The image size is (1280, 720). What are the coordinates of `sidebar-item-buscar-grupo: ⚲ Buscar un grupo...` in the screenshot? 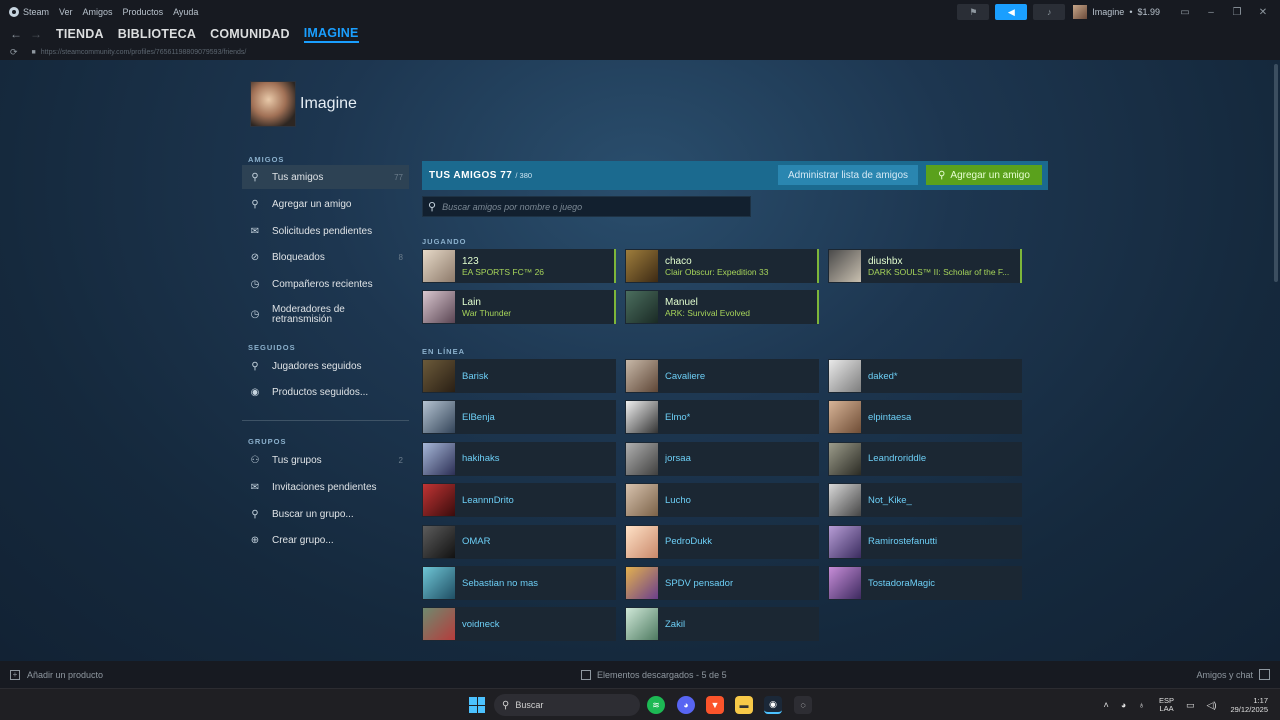 It's located at (325, 514).